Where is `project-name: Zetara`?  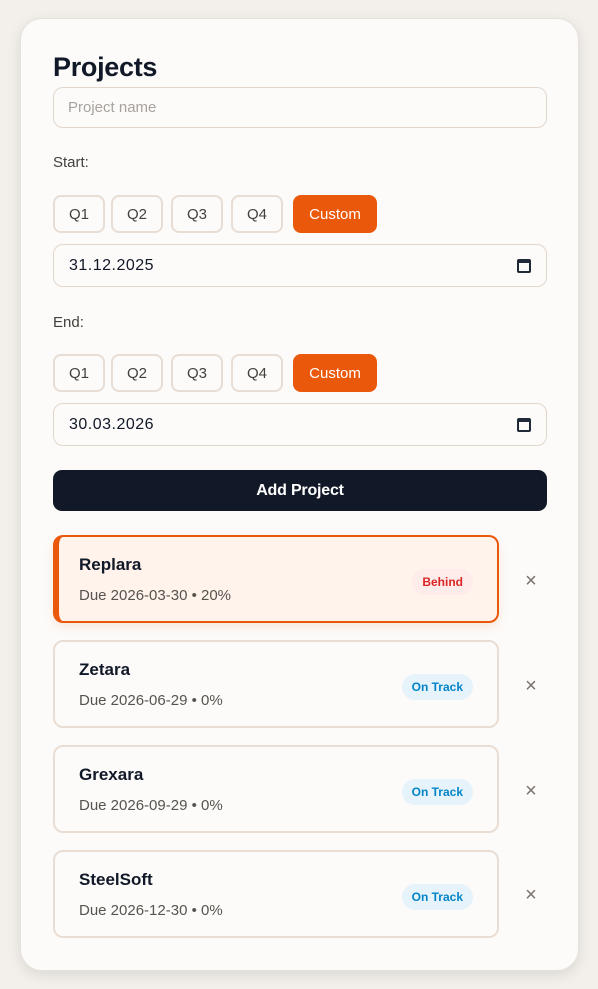
project-name: Zetara is located at coordinates (105, 669).